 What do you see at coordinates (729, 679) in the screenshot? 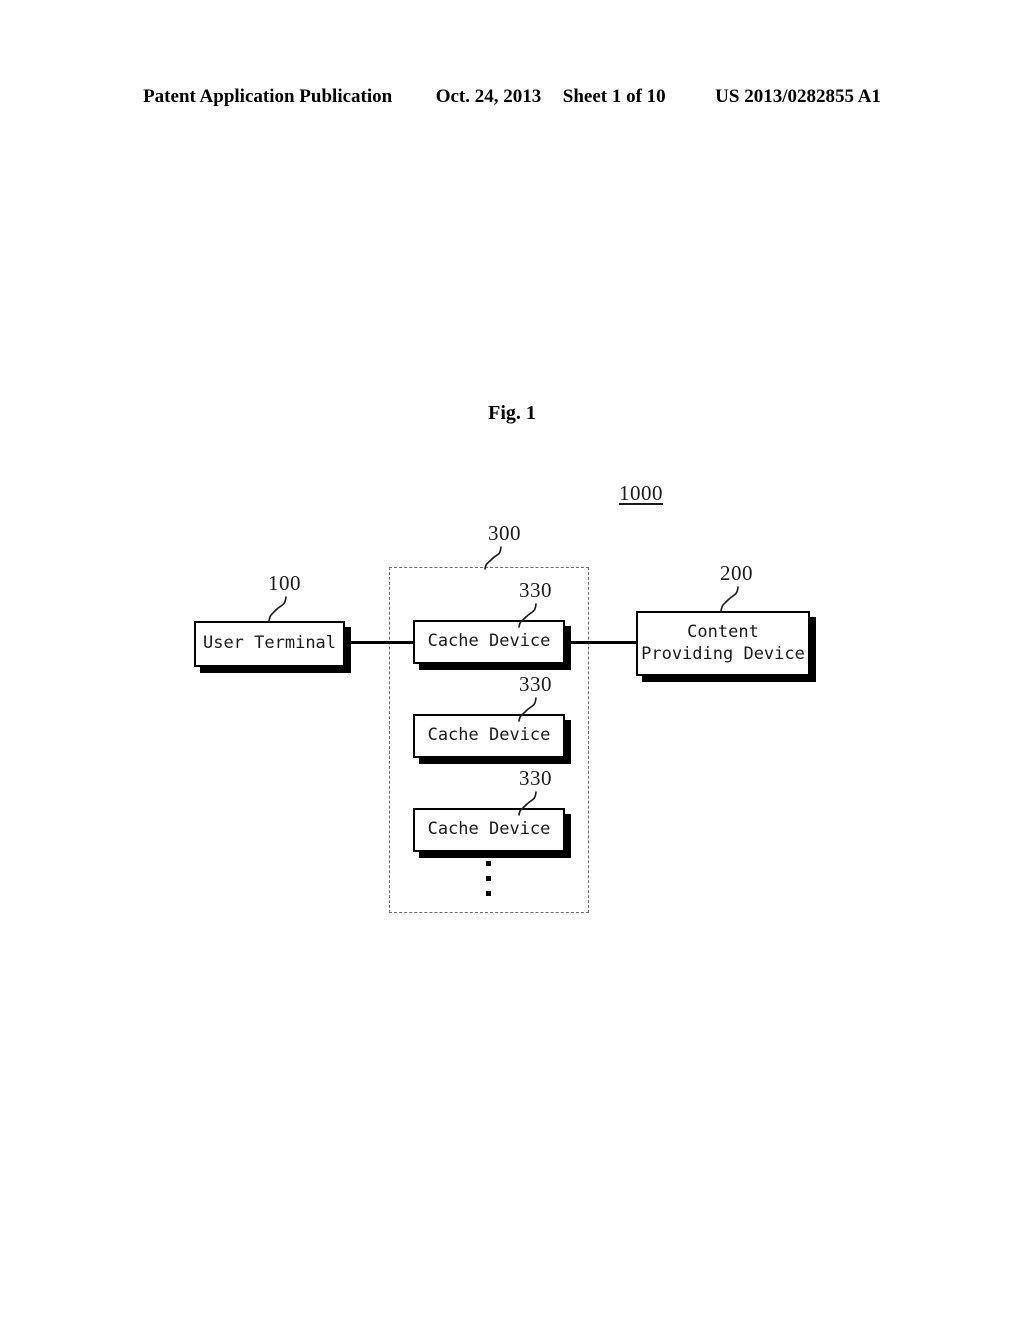
I see `content-provider-shadow-bottom` at bounding box center [729, 679].